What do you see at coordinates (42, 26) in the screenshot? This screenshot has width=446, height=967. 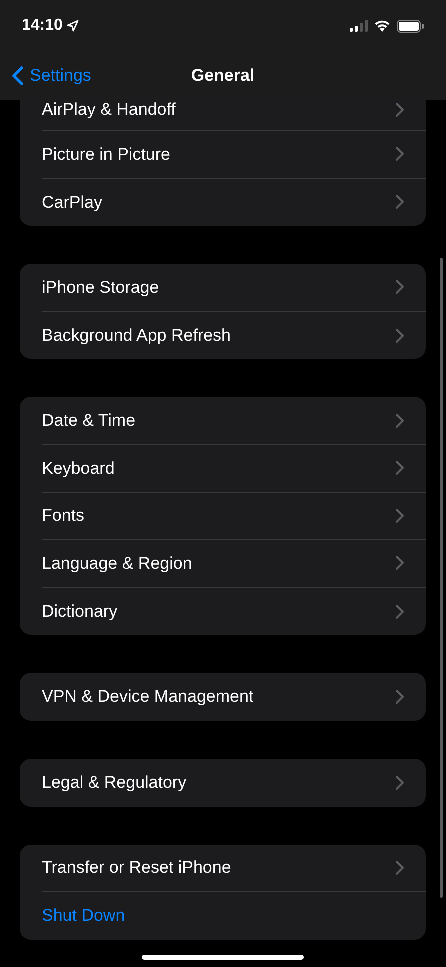 I see `status-time: 14:10` at bounding box center [42, 26].